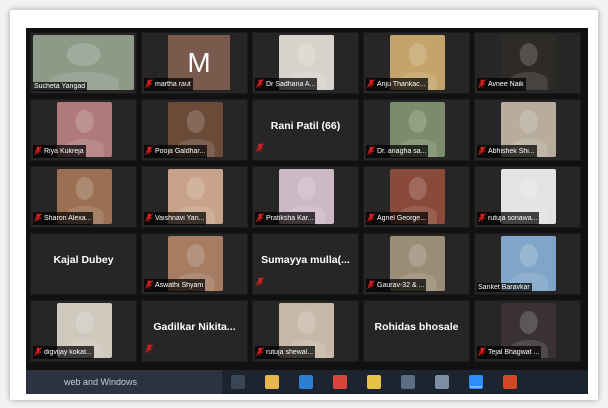 The height and width of the screenshot is (408, 608). I want to click on participant-tile: Riya Kukreja, so click(83, 130).